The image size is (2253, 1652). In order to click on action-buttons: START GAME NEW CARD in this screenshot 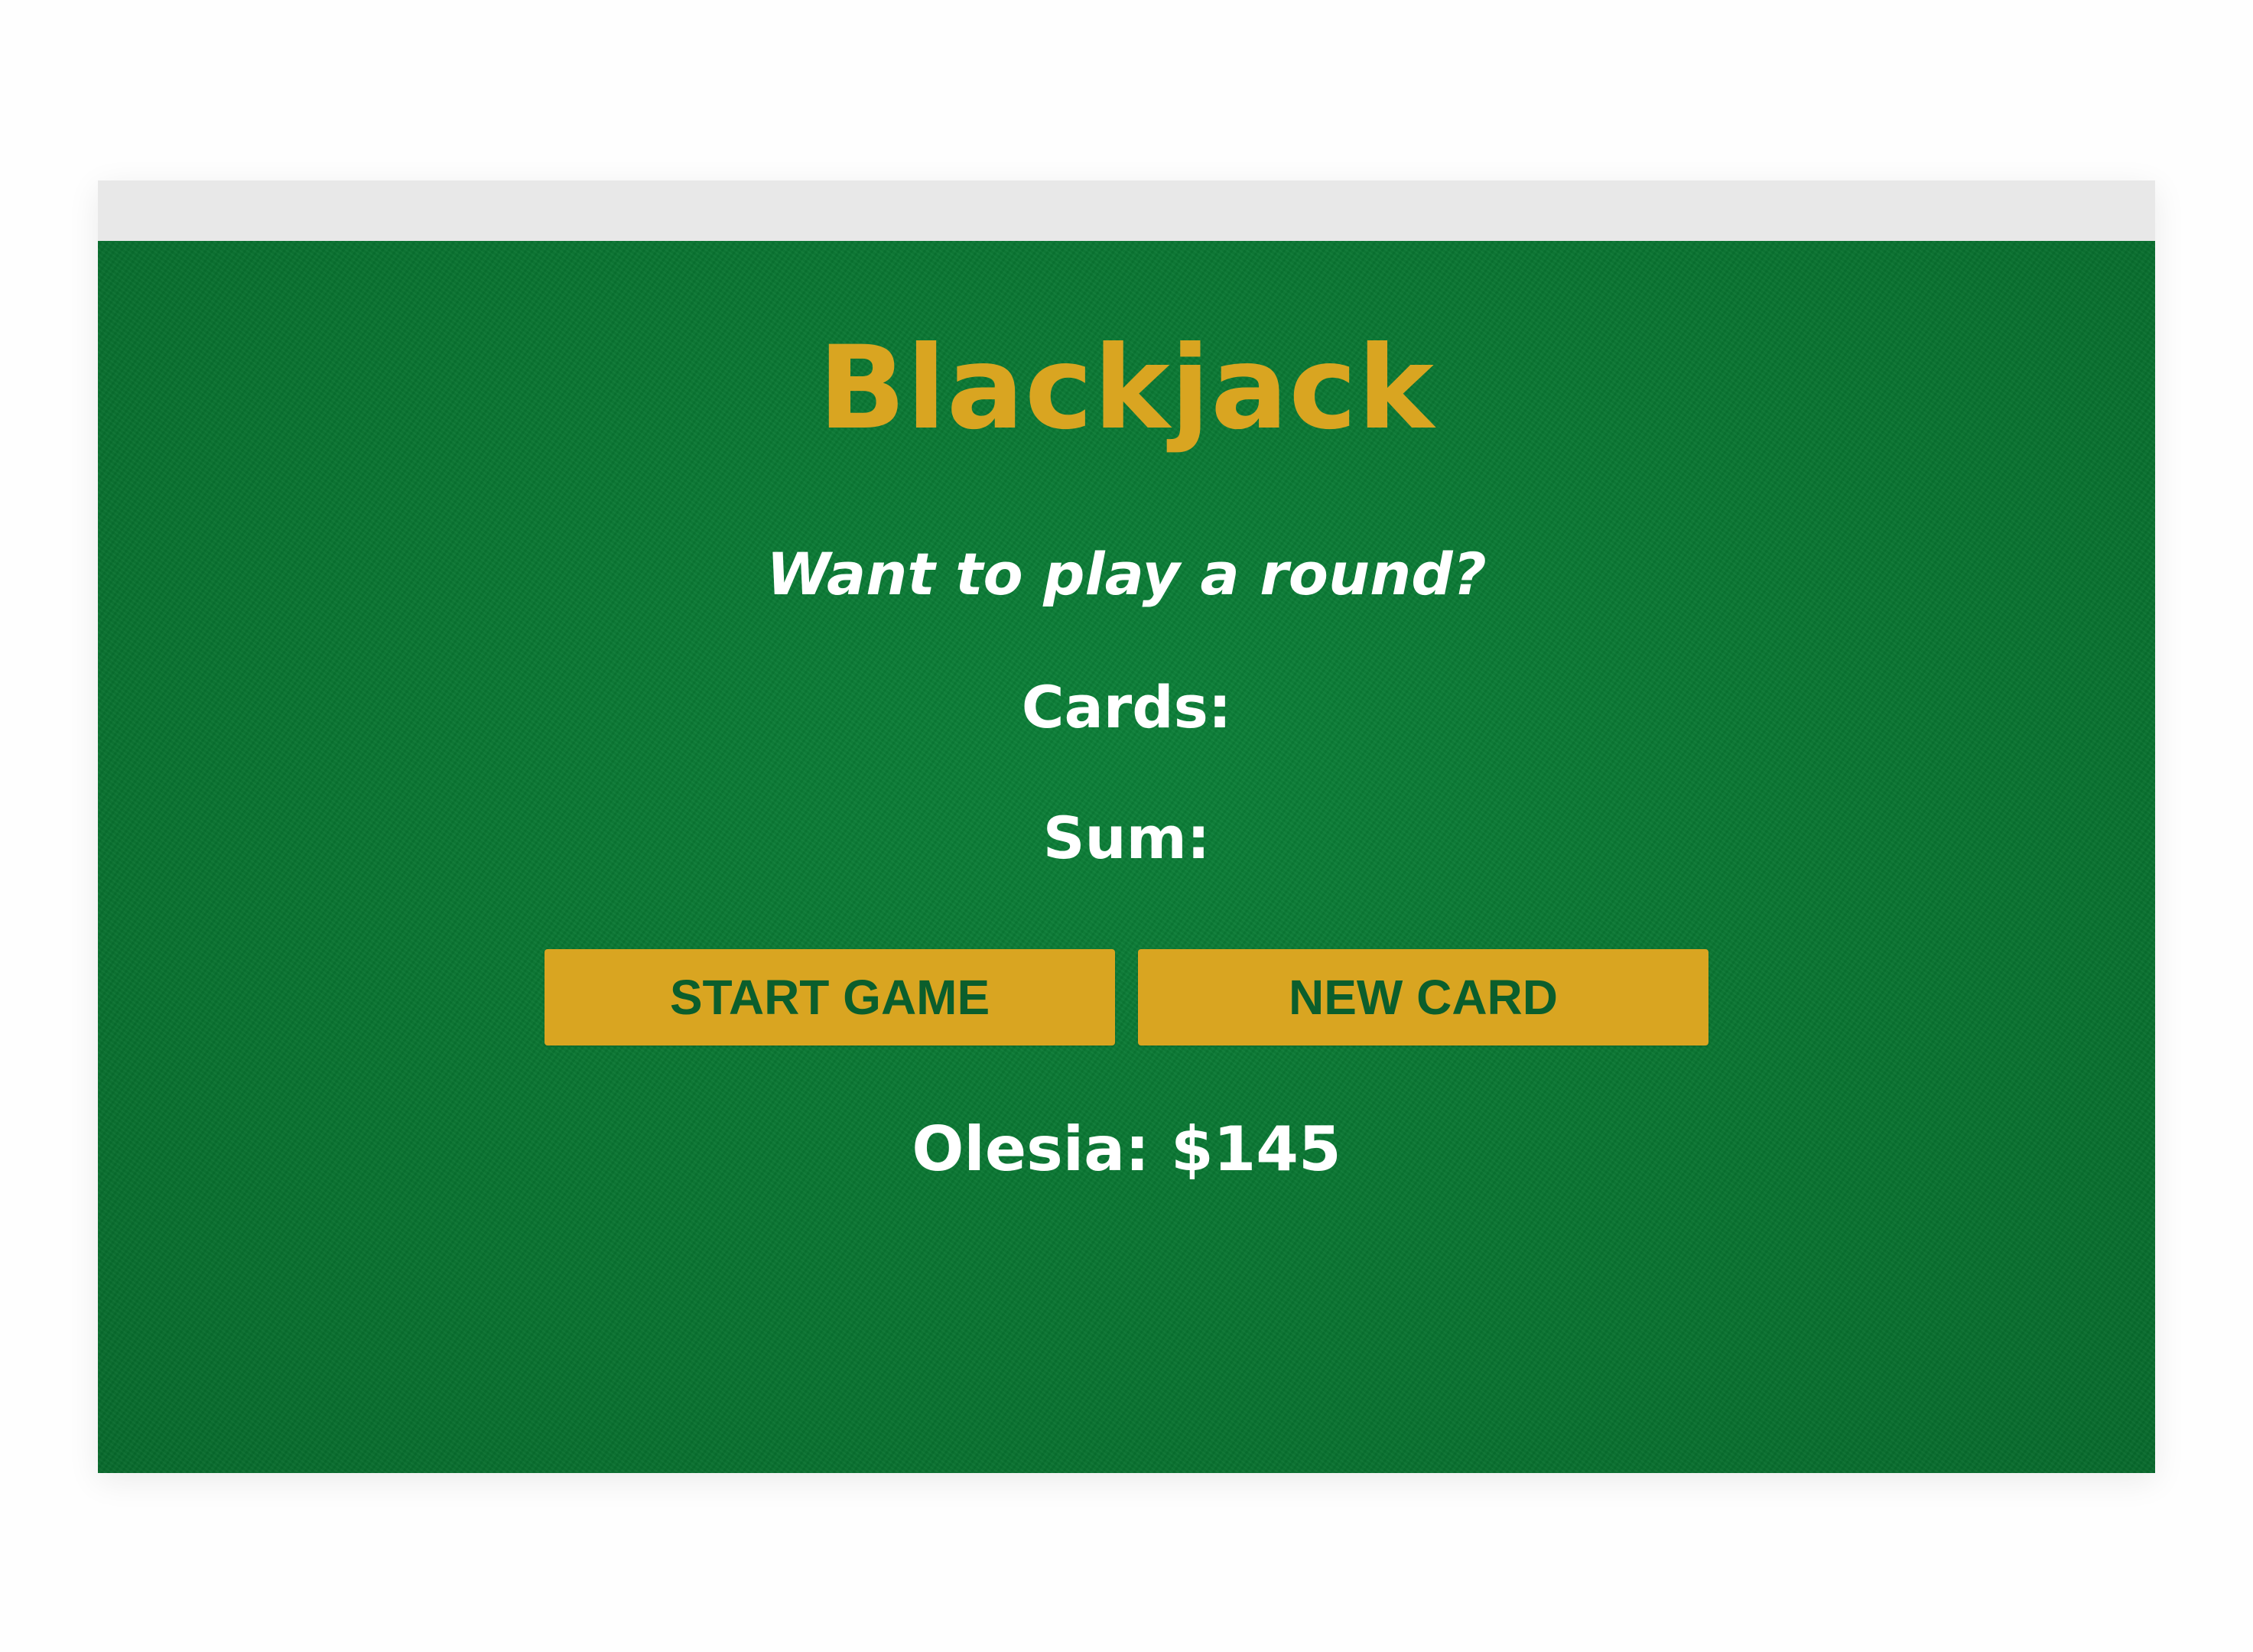, I will do `click(1126, 998)`.